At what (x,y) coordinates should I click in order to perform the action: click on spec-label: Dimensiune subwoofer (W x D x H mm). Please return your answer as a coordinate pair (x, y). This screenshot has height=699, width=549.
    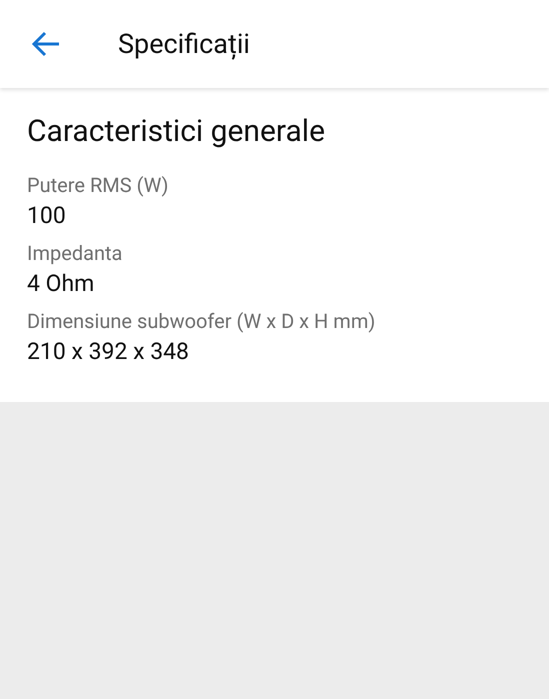
    Looking at the image, I should click on (201, 321).